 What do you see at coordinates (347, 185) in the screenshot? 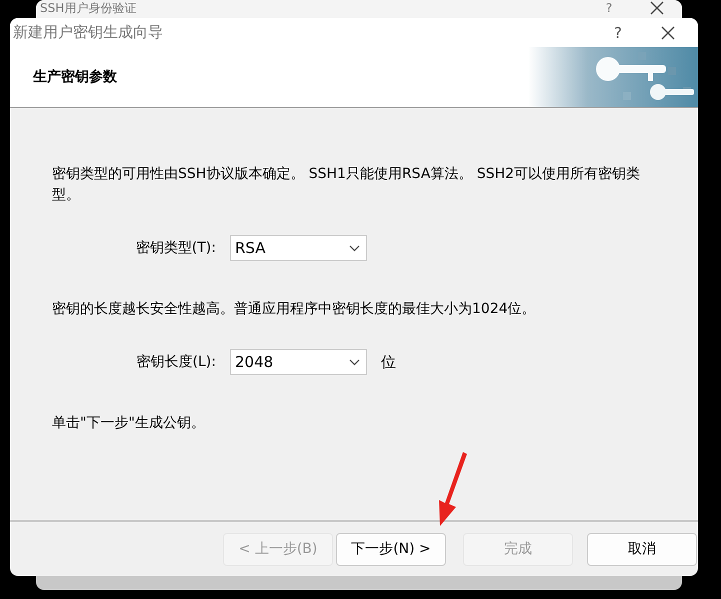
I see `instruction-text: 密钥类型的可用性由SSH协议版本确定。 SSH1只能使用RSA算法。 SSH2可以使用所有密钥类型。` at bounding box center [347, 185].